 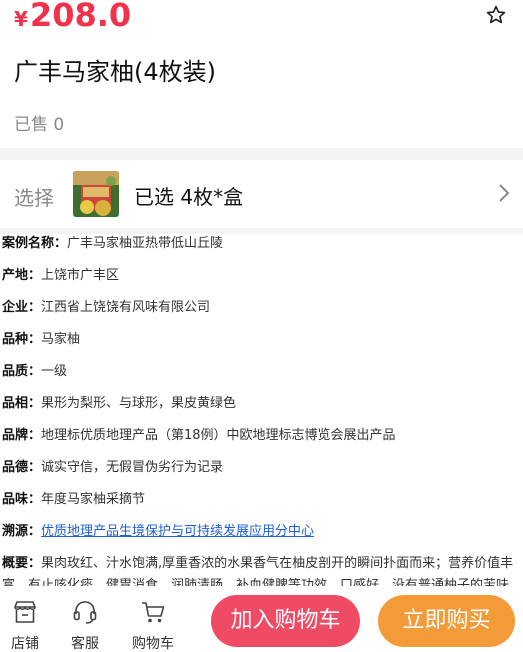 I want to click on store-label: 店铺, so click(x=25, y=644).